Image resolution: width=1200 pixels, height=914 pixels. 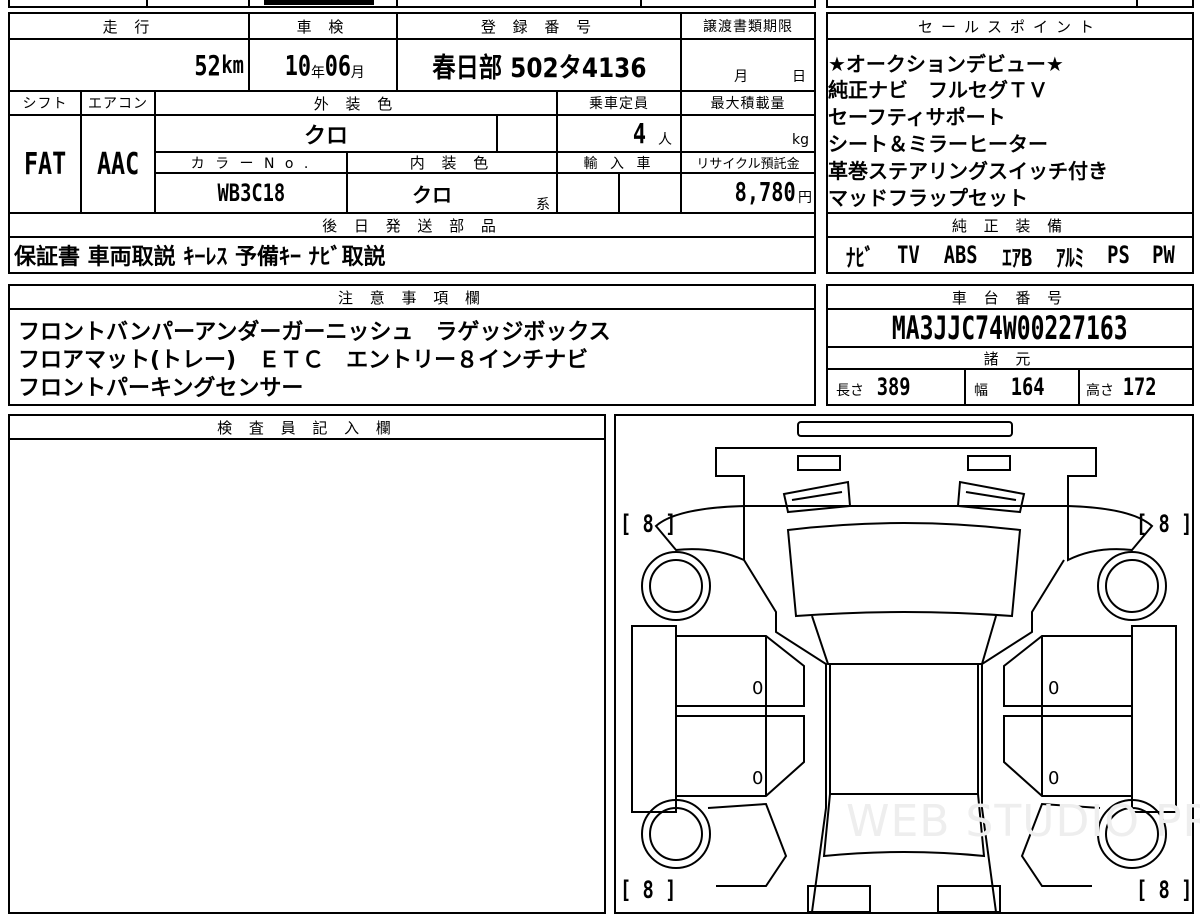 What do you see at coordinates (1023, 821) in the screenshot?
I see `watermark: WEB STUDIO PRO` at bounding box center [1023, 821].